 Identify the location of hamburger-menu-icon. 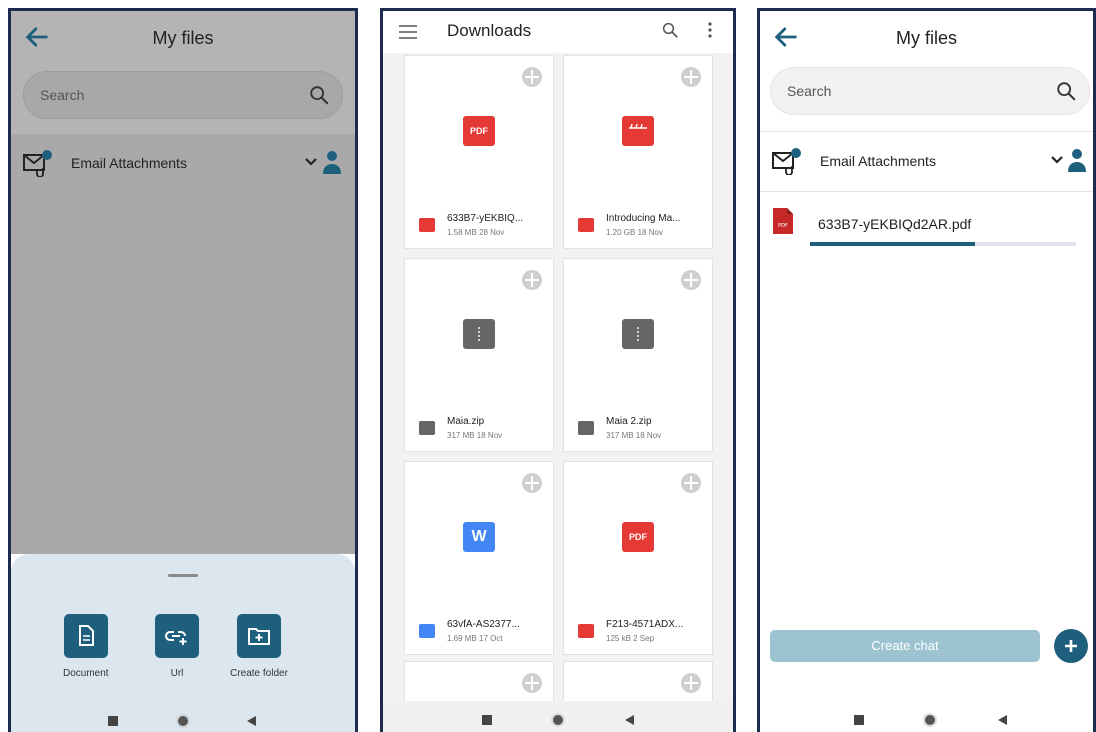
(408, 32).